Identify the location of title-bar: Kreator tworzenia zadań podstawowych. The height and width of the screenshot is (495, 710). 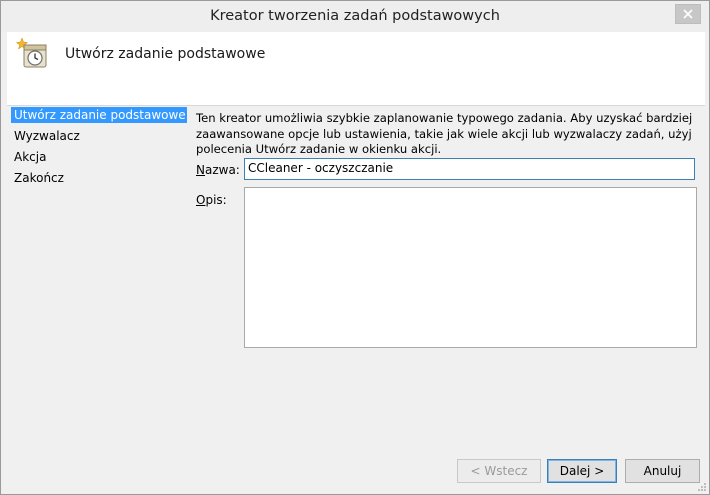
(355, 16).